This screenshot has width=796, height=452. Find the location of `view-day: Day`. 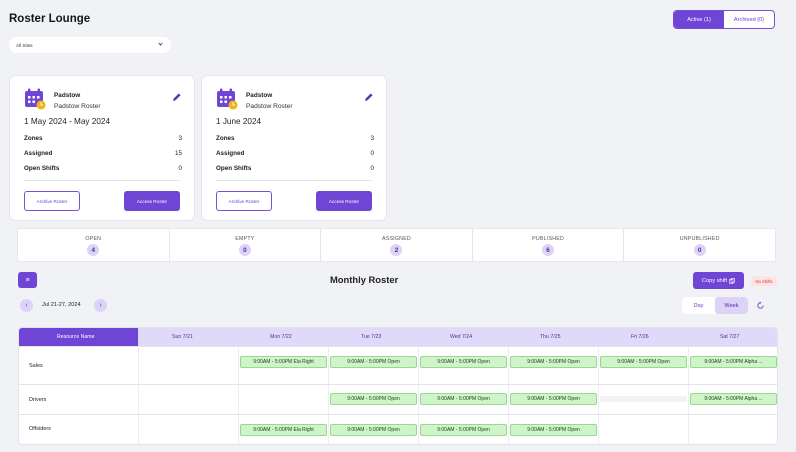

view-day: Day is located at coordinates (698, 305).